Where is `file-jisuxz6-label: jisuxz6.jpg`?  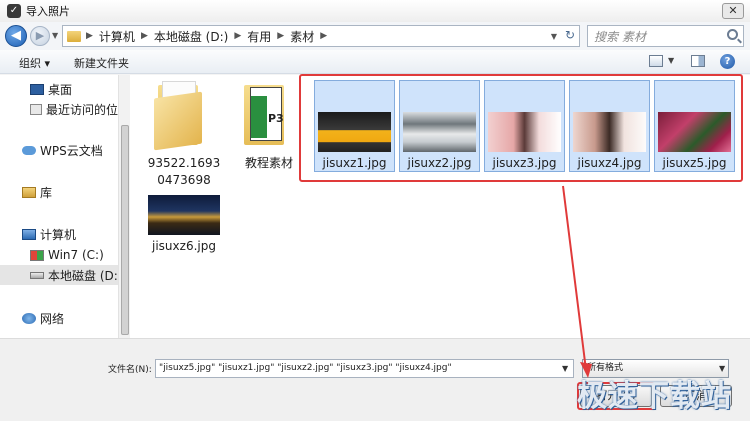 file-jisuxz6-label: jisuxz6.jpg is located at coordinates (184, 246).